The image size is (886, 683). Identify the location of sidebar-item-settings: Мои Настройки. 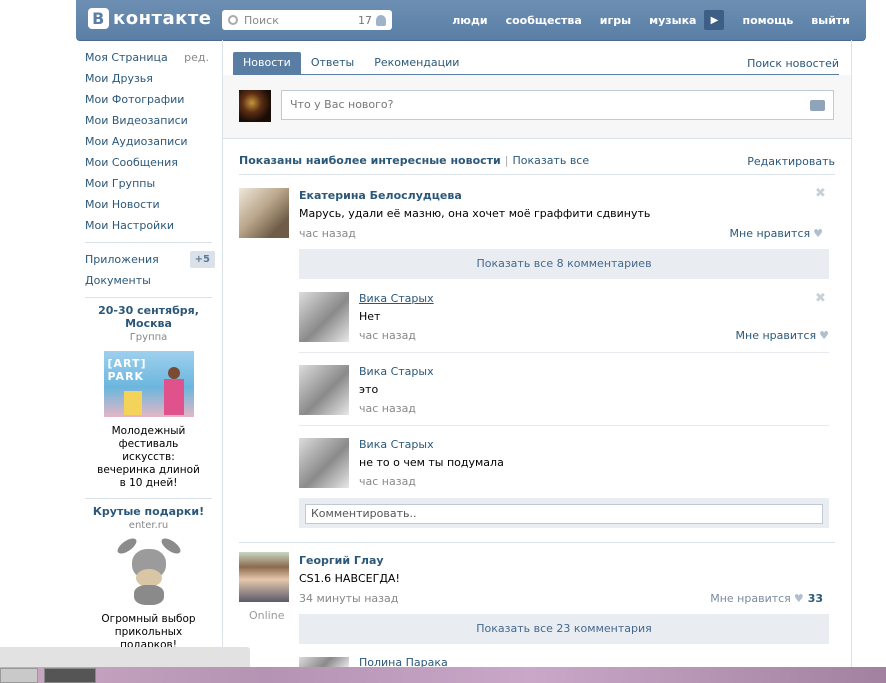
(148, 225).